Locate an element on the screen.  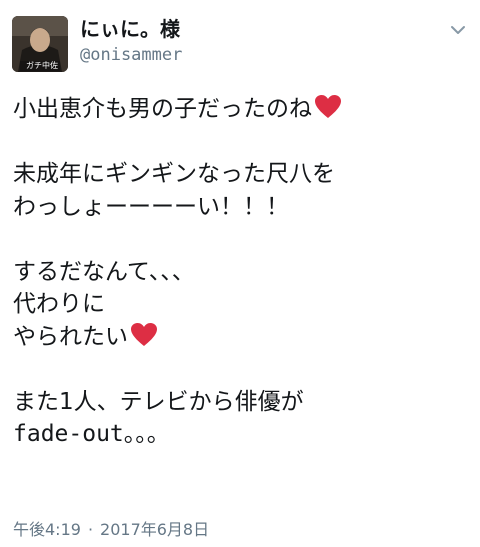
tweet-timestamp: 午後4:19 · 2017年6月8日 is located at coordinates (111, 530).